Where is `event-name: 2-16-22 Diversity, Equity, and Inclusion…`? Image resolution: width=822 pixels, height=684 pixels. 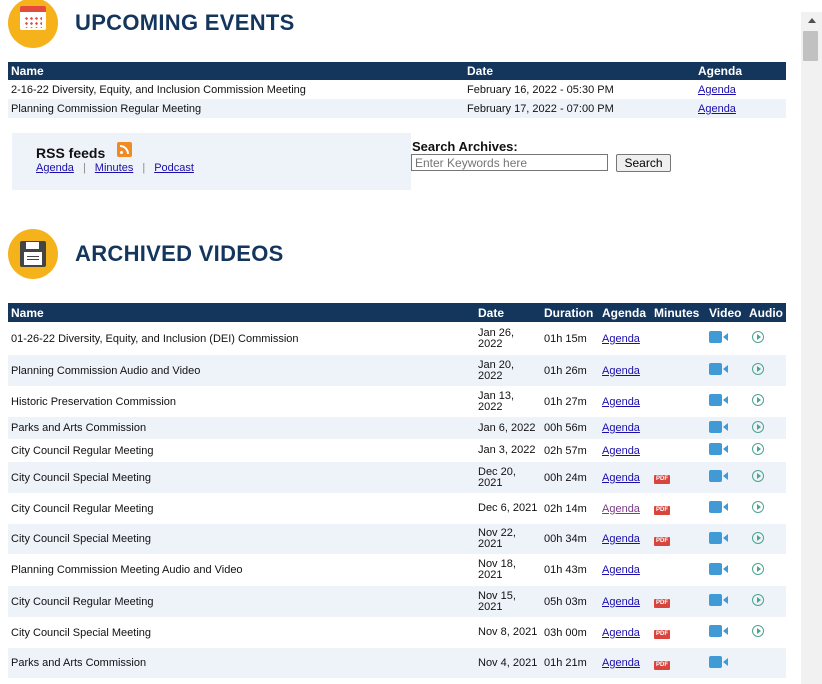 event-name: 2-16-22 Diversity, Equity, and Inclusion… is located at coordinates (158, 89).